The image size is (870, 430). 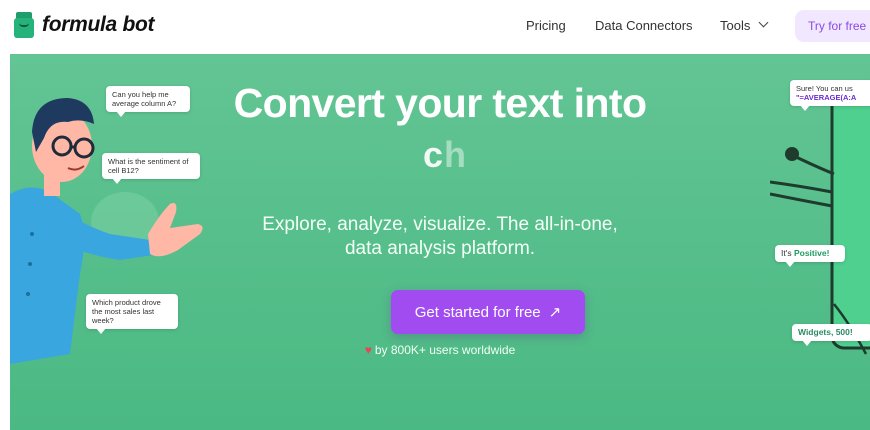 I want to click on get-started-button: Get started for free ↗, so click(x=488, y=312).